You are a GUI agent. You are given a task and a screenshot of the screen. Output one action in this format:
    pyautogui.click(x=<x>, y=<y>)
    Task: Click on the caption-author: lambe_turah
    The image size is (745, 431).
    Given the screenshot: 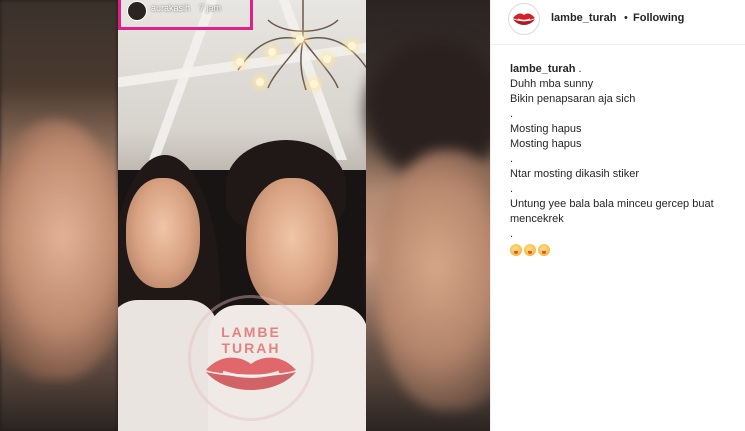 What is the action you would take?
    pyautogui.click(x=542, y=69)
    